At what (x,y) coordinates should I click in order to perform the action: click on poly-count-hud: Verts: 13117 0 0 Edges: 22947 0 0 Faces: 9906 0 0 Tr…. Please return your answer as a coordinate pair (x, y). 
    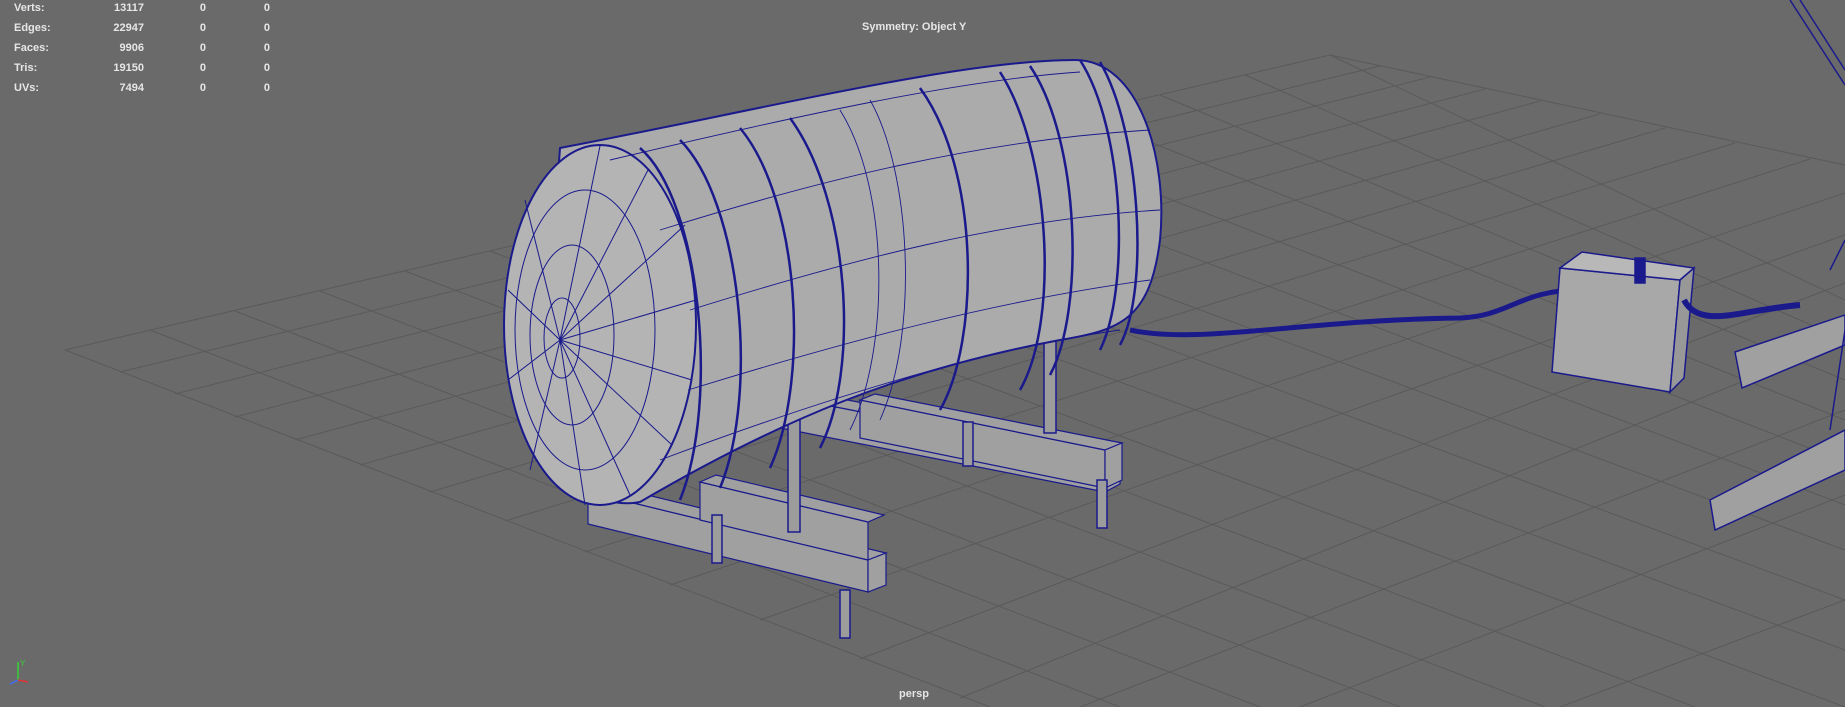
    Looking at the image, I should click on (135, 50).